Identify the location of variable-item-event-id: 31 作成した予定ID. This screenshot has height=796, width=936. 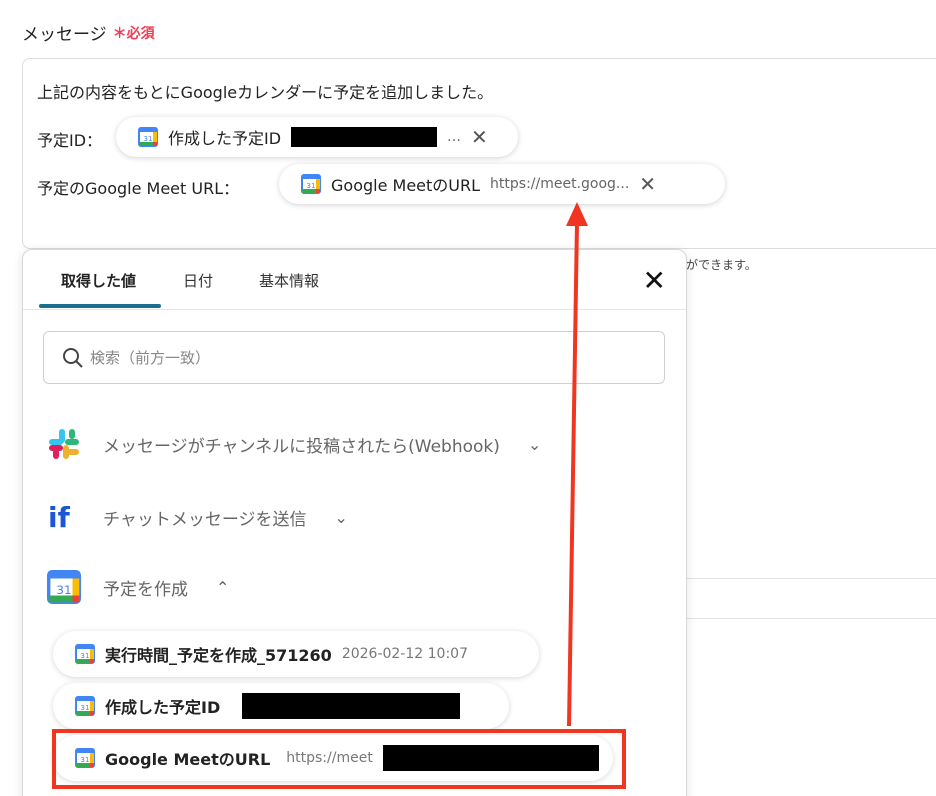
(281, 706).